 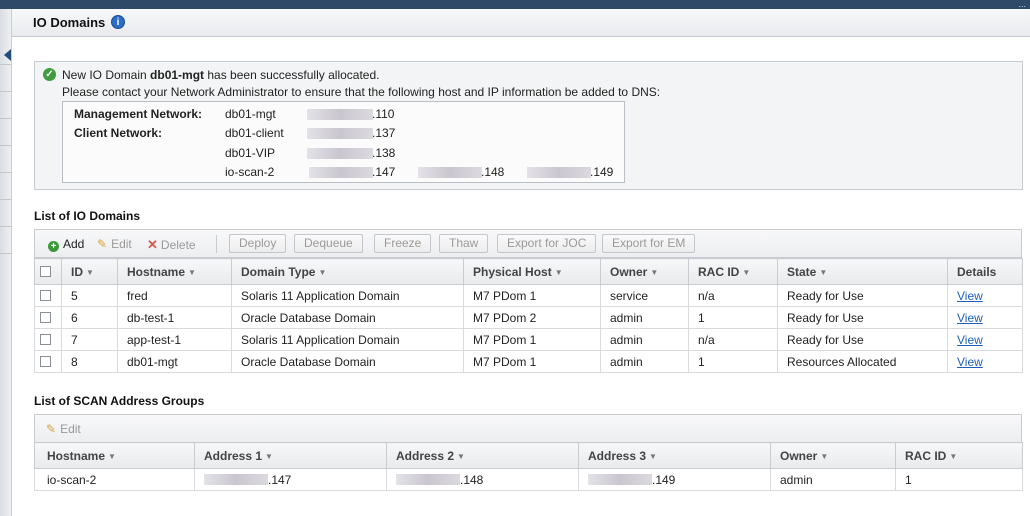 I want to click on header-label: Hostname, so click(x=76, y=455).